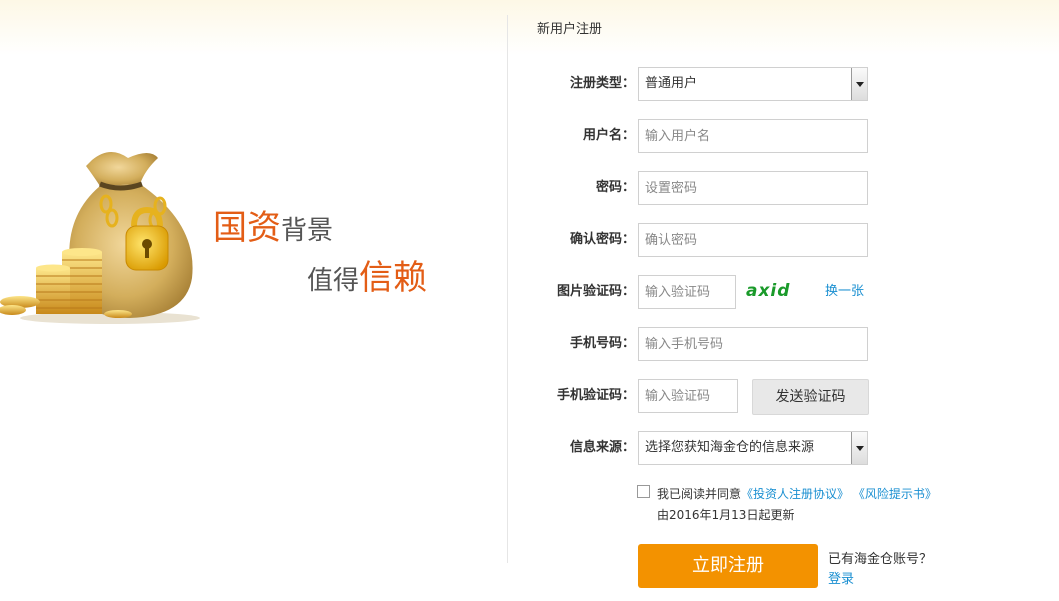  I want to click on username-input, so click(753, 136).